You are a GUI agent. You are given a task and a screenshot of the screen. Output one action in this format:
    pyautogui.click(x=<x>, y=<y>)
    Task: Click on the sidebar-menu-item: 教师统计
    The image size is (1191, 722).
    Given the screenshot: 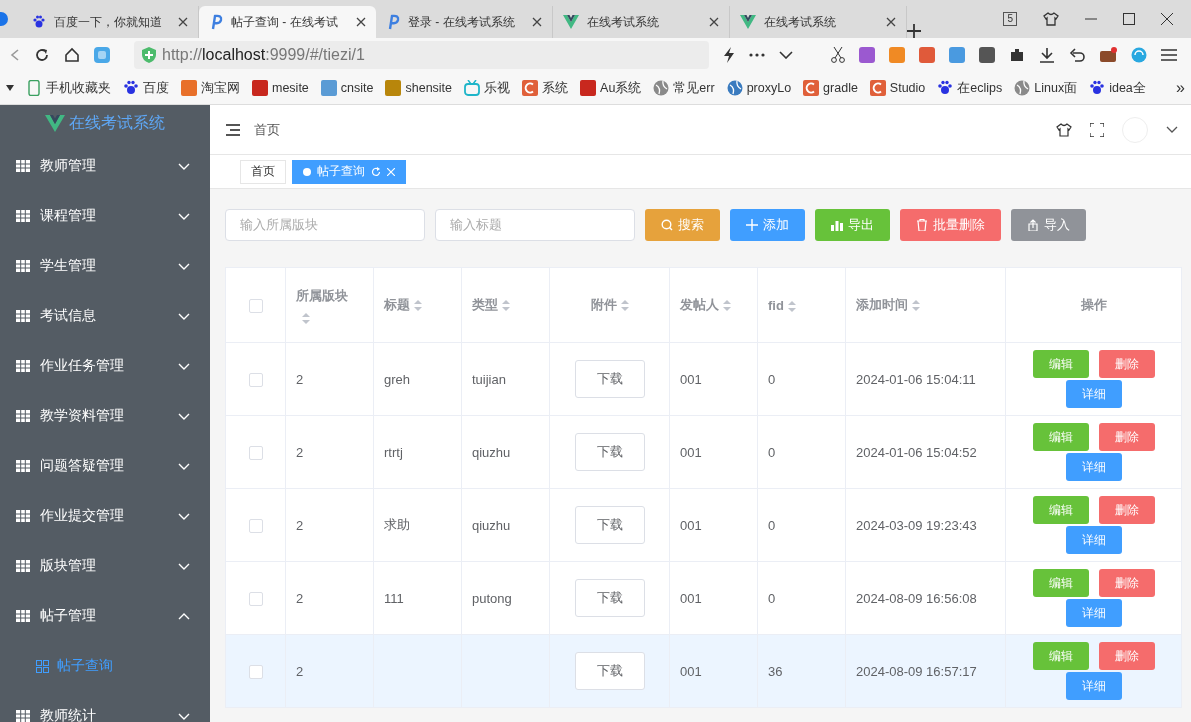 What is the action you would take?
    pyautogui.click(x=105, y=706)
    